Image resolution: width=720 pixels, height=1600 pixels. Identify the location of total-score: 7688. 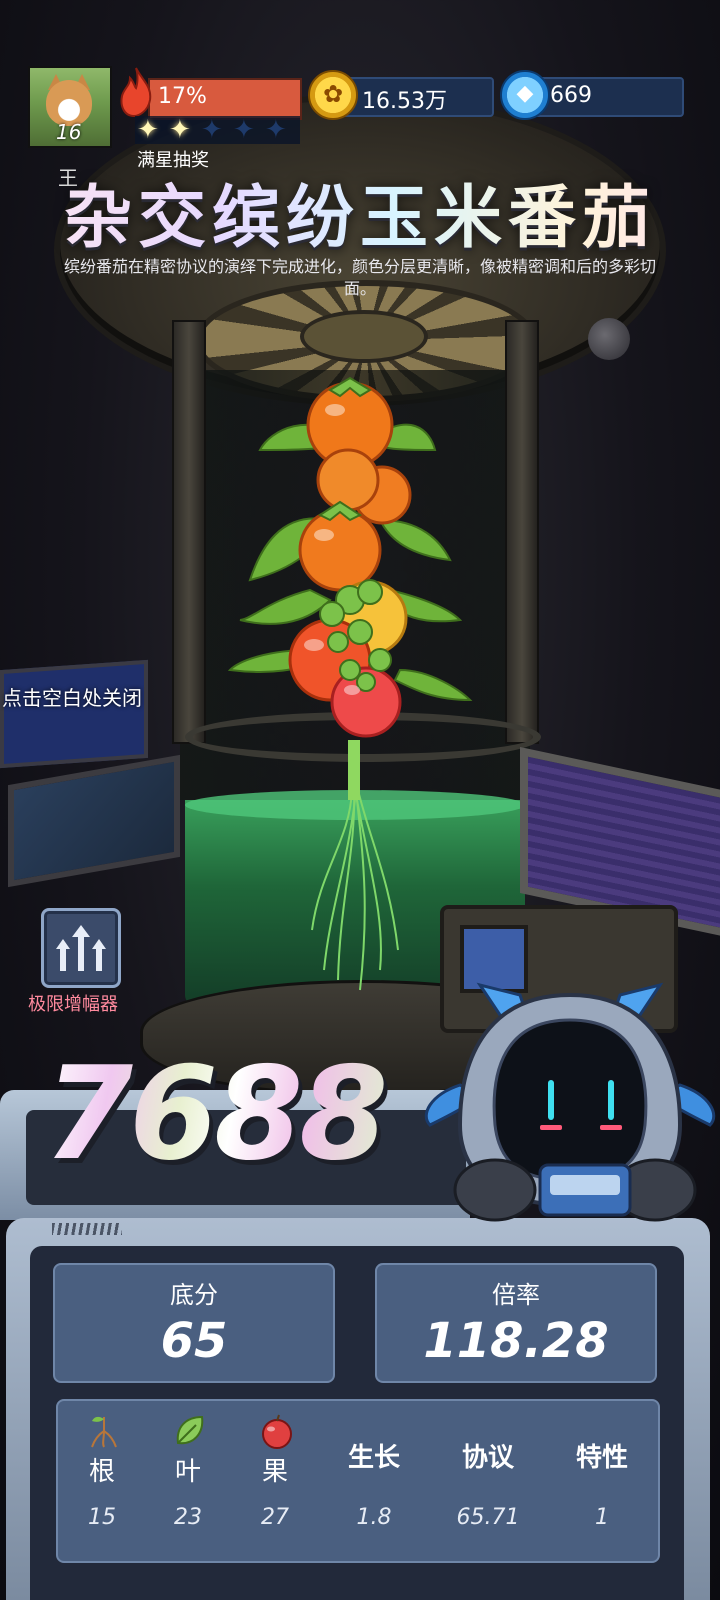
(216, 1114).